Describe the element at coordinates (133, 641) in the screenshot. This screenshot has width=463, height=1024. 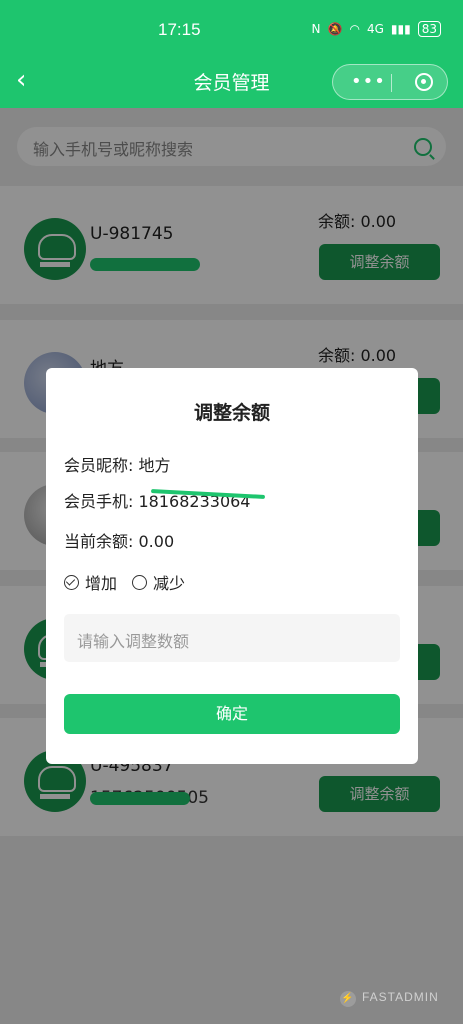
I see `amount-placeholder: 请输入调整数额` at that location.